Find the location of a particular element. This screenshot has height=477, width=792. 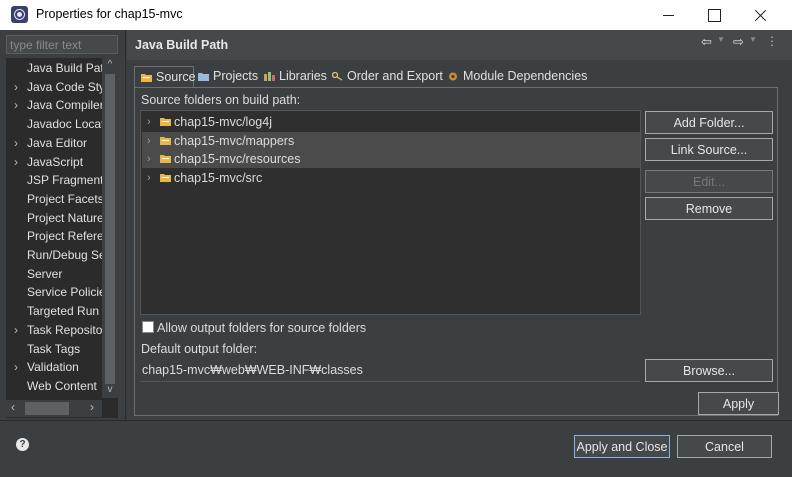

source-folders-heading: Source folders on build path: is located at coordinates (221, 100).